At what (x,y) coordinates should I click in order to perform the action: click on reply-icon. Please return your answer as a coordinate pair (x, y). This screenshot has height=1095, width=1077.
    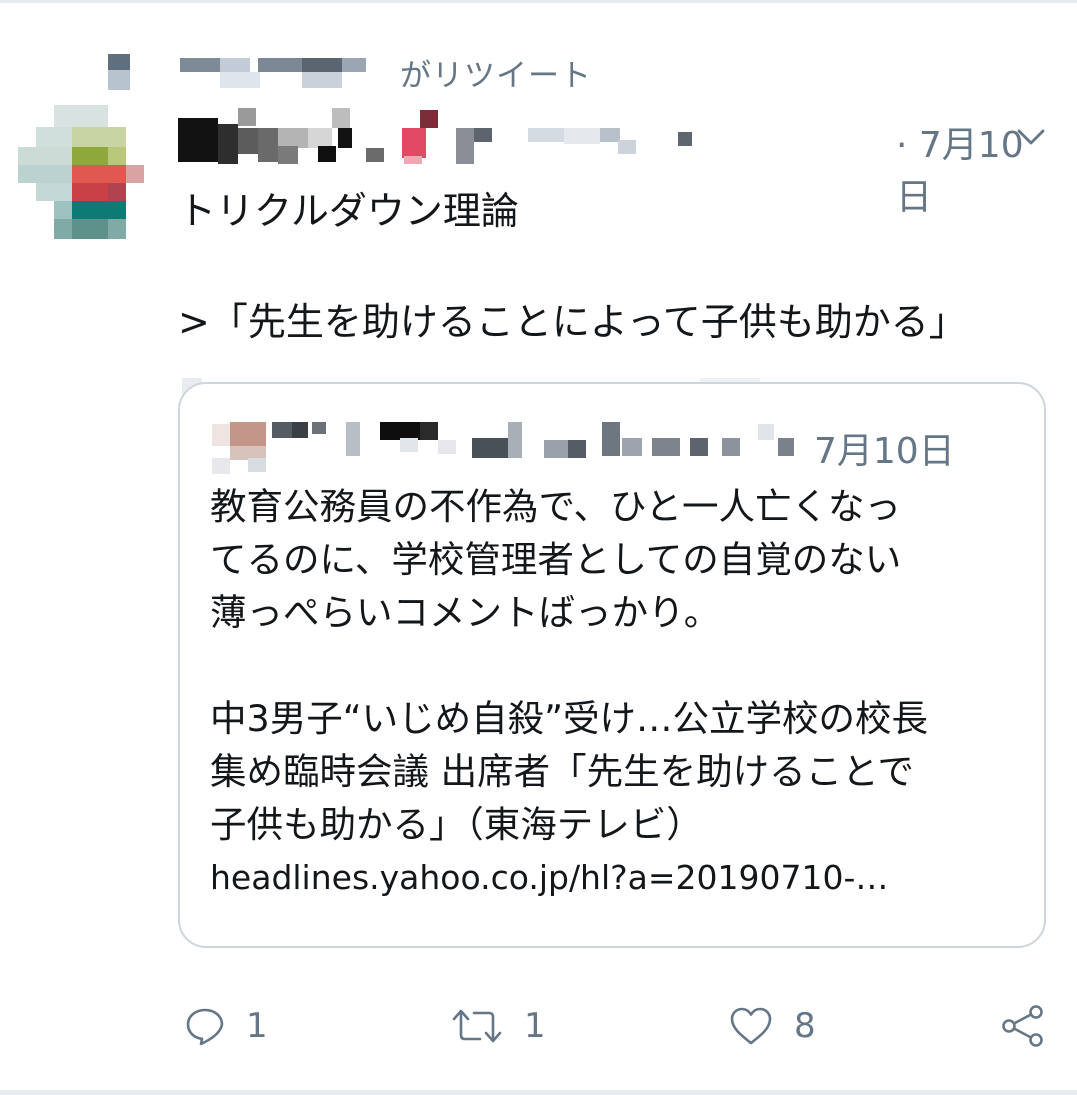
    Looking at the image, I should click on (205, 1026).